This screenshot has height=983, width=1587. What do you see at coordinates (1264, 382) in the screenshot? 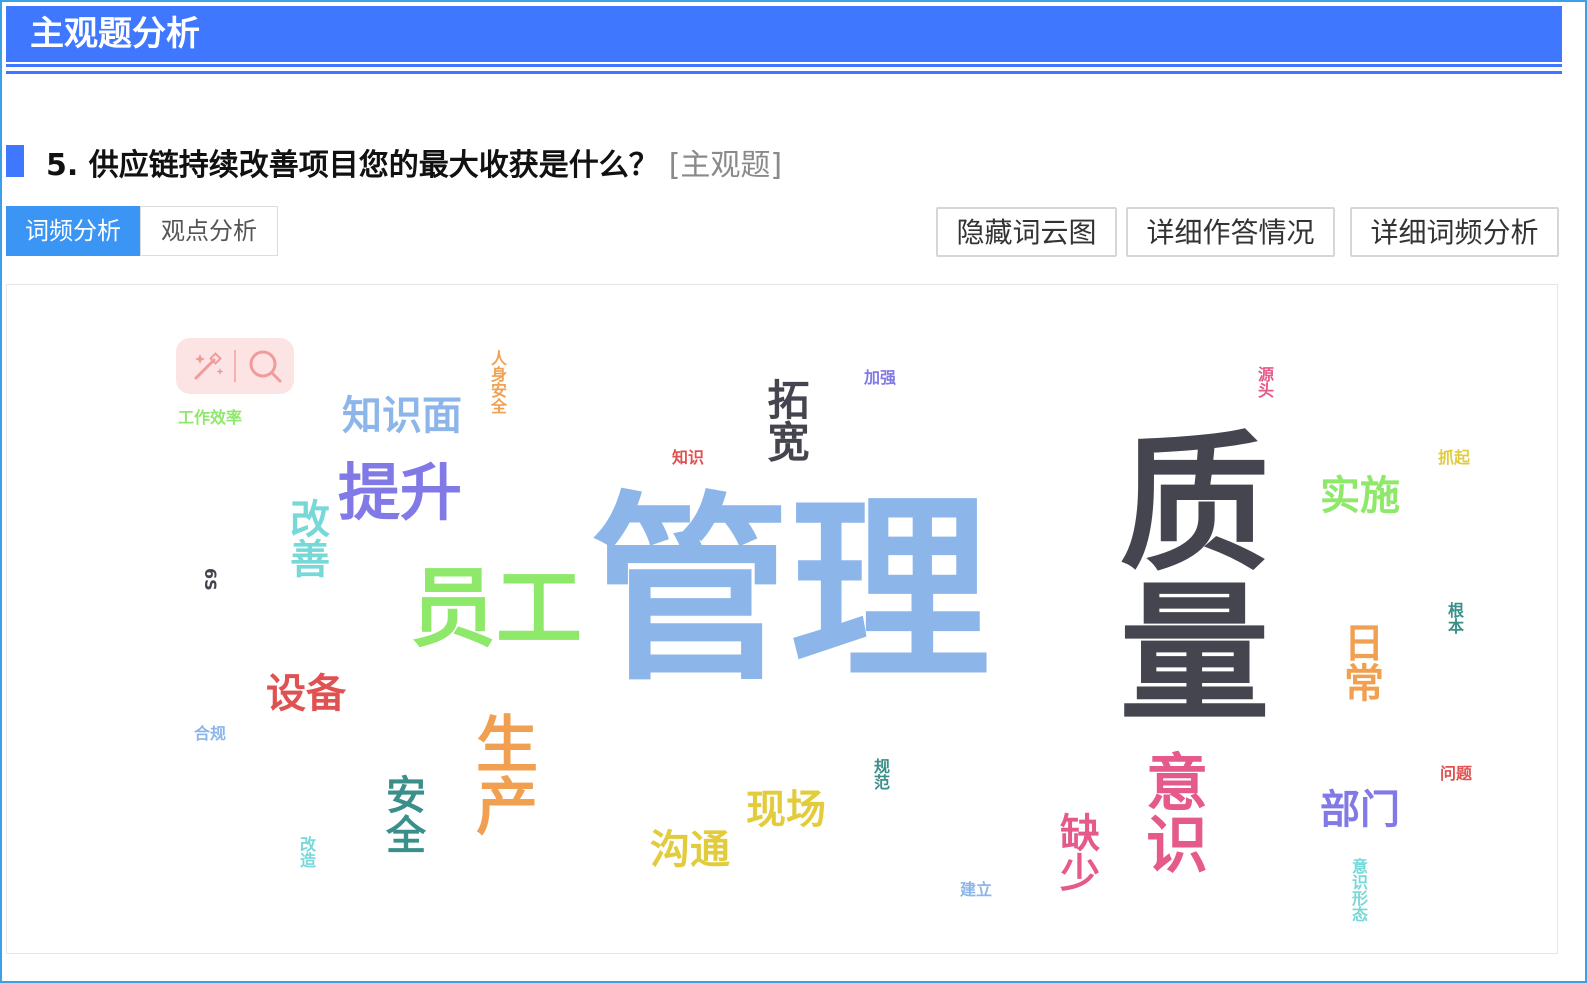
I see `word-yuantou: 源头` at bounding box center [1264, 382].